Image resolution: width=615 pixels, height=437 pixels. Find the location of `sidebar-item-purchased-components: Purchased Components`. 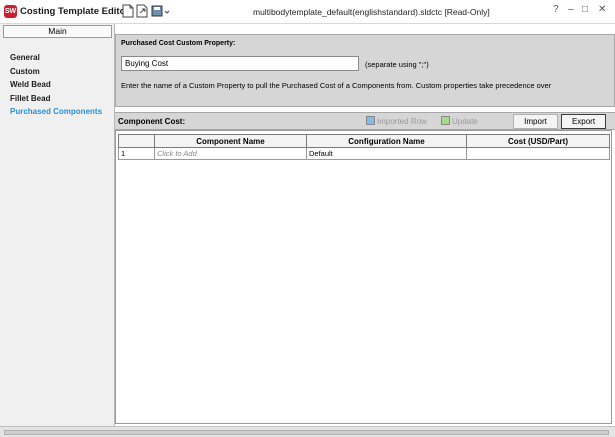

sidebar-item-purchased-components: Purchased Components is located at coordinates (56, 114).